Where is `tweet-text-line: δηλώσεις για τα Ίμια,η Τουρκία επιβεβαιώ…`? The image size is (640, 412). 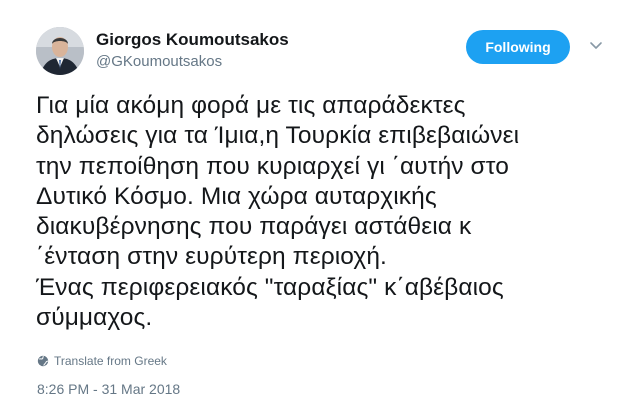
tweet-text-line: δηλώσεις για τα Ίμια,η Τουρκία επιβεβαιώ… is located at coordinates (278, 136).